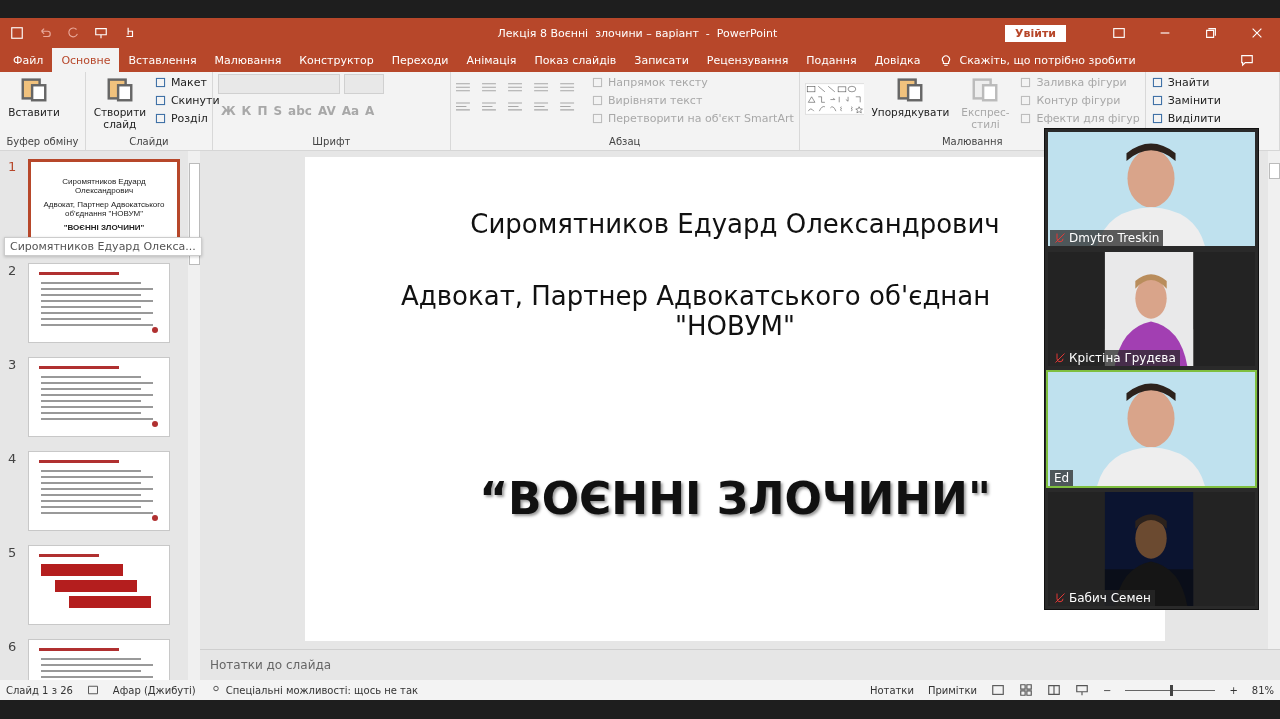  I want to click on slide-number: 5, so click(13, 553).